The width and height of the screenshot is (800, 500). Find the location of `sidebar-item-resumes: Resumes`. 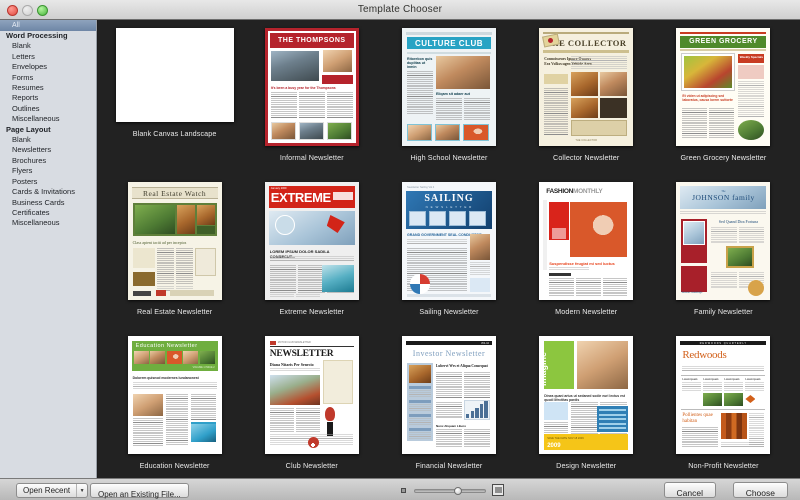

sidebar-item-resumes: Resumes is located at coordinates (48, 88).